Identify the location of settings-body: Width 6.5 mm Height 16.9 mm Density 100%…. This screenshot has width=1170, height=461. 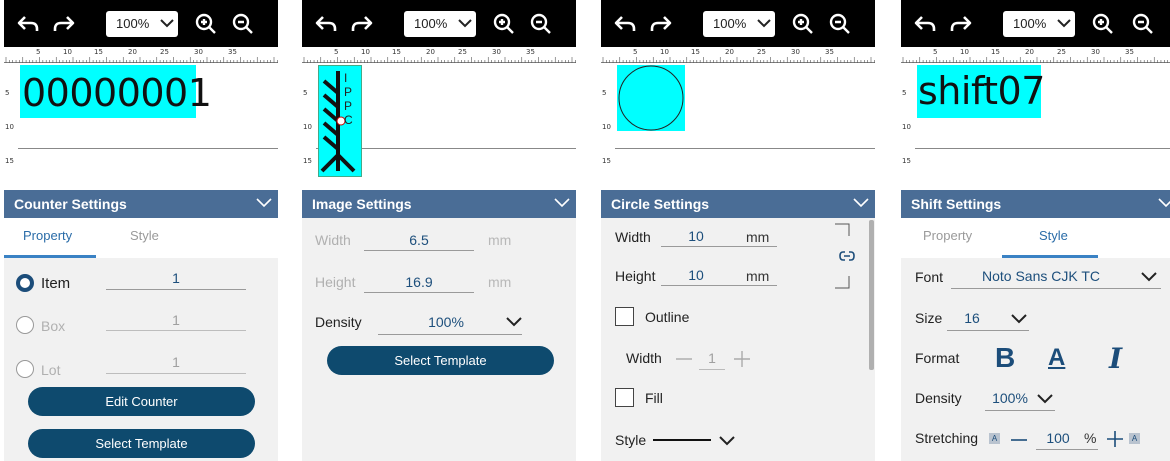
(439, 339).